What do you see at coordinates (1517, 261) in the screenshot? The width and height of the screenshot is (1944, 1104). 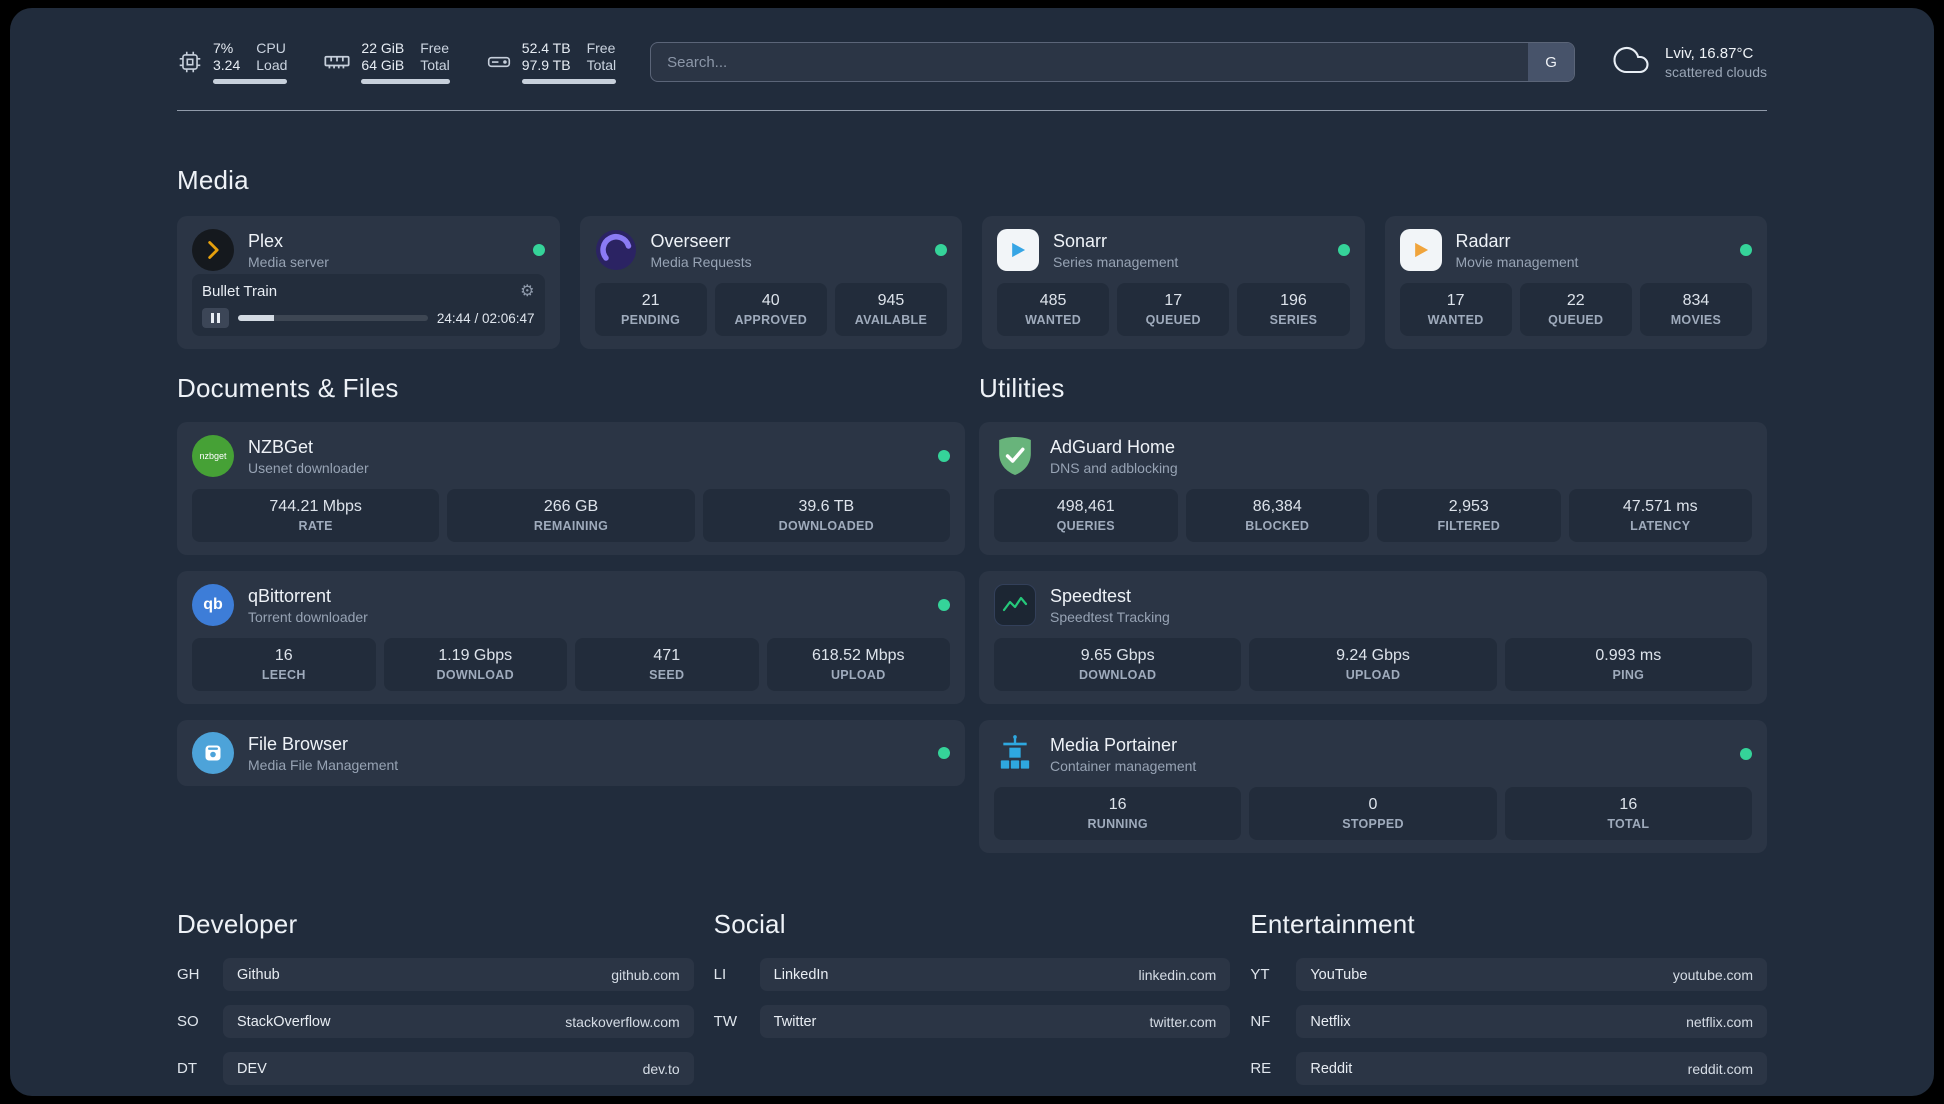 I see `service-subtitle: Movie management` at bounding box center [1517, 261].